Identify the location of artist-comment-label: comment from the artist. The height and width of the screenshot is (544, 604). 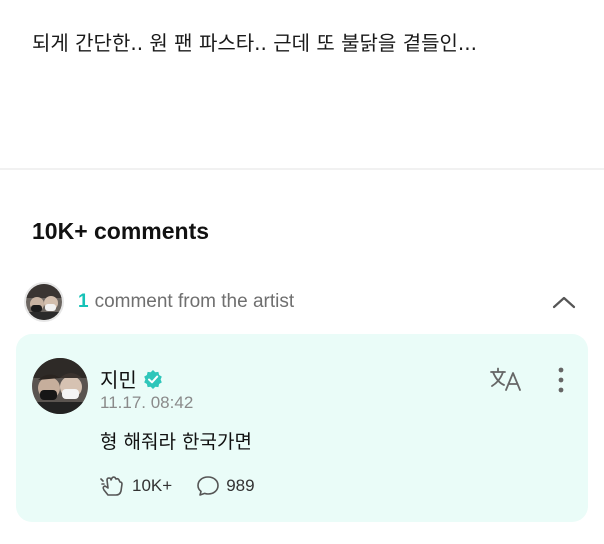
(194, 301).